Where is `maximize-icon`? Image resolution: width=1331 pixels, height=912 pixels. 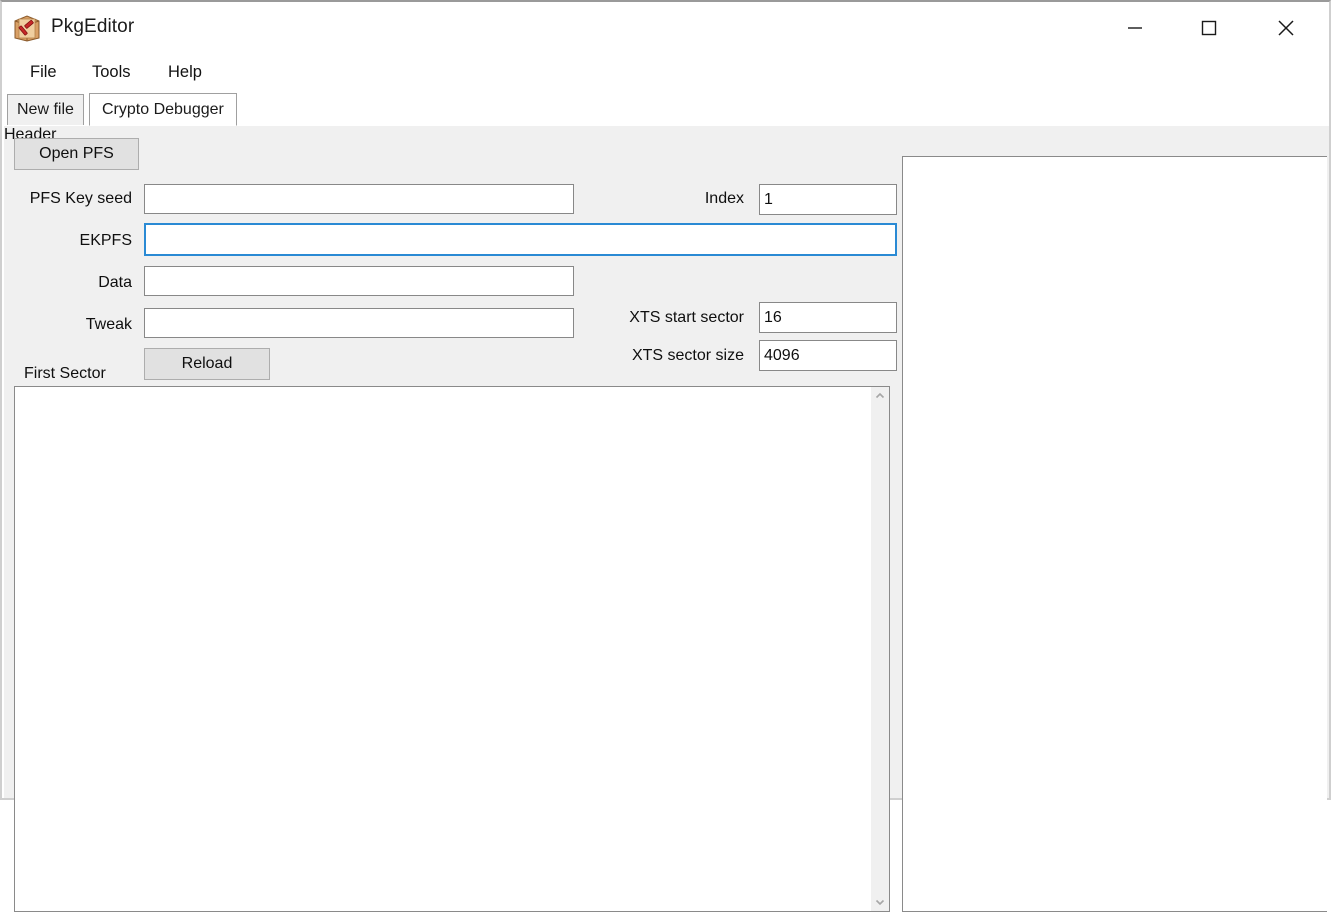 maximize-icon is located at coordinates (1209, 28).